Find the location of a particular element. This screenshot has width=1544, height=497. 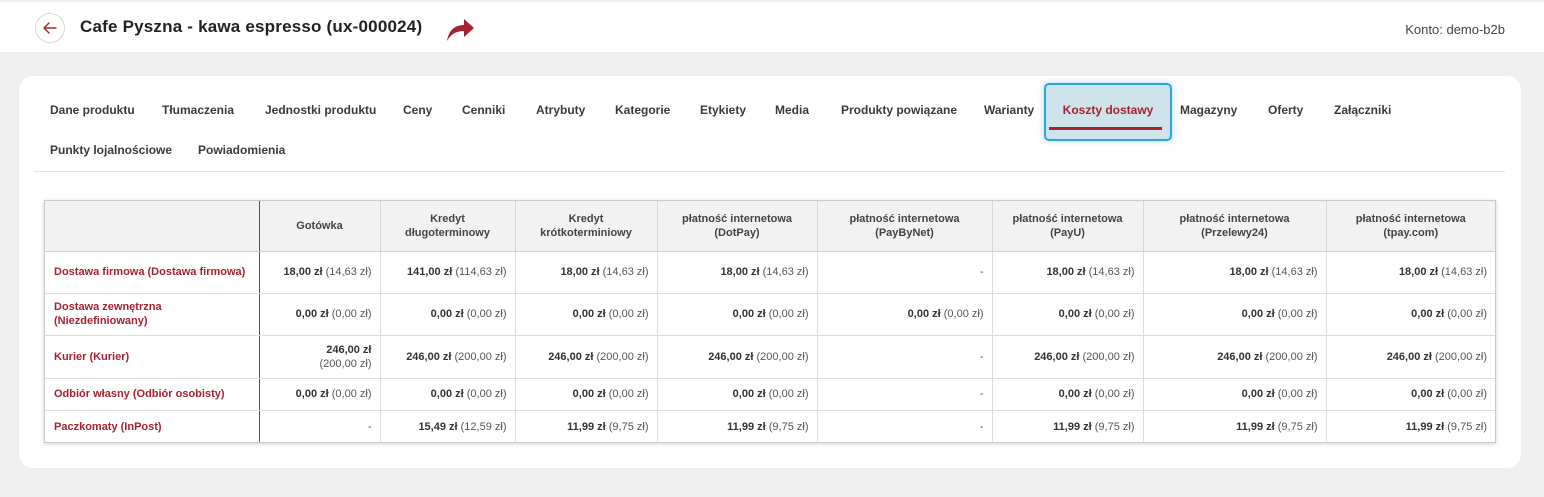

column-header-platnosc-internetowa-paybynet: płatność internetowa (PayByNet) is located at coordinates (905, 226).